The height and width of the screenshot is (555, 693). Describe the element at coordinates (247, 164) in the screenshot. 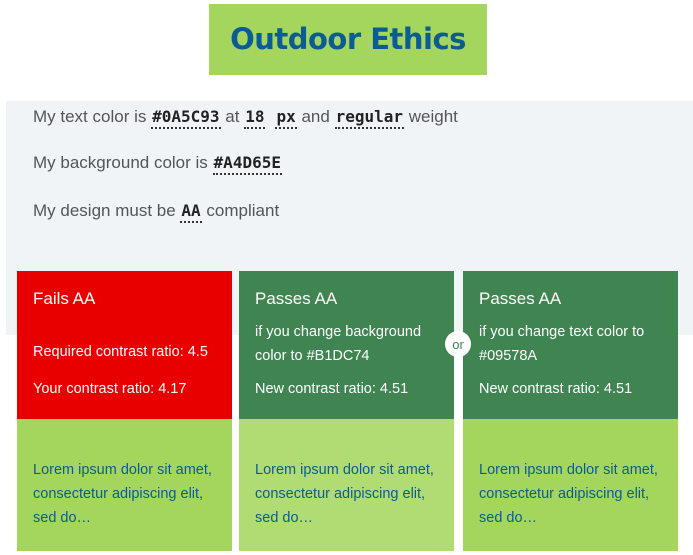

I see `background-color-input: #A4D65E` at that location.